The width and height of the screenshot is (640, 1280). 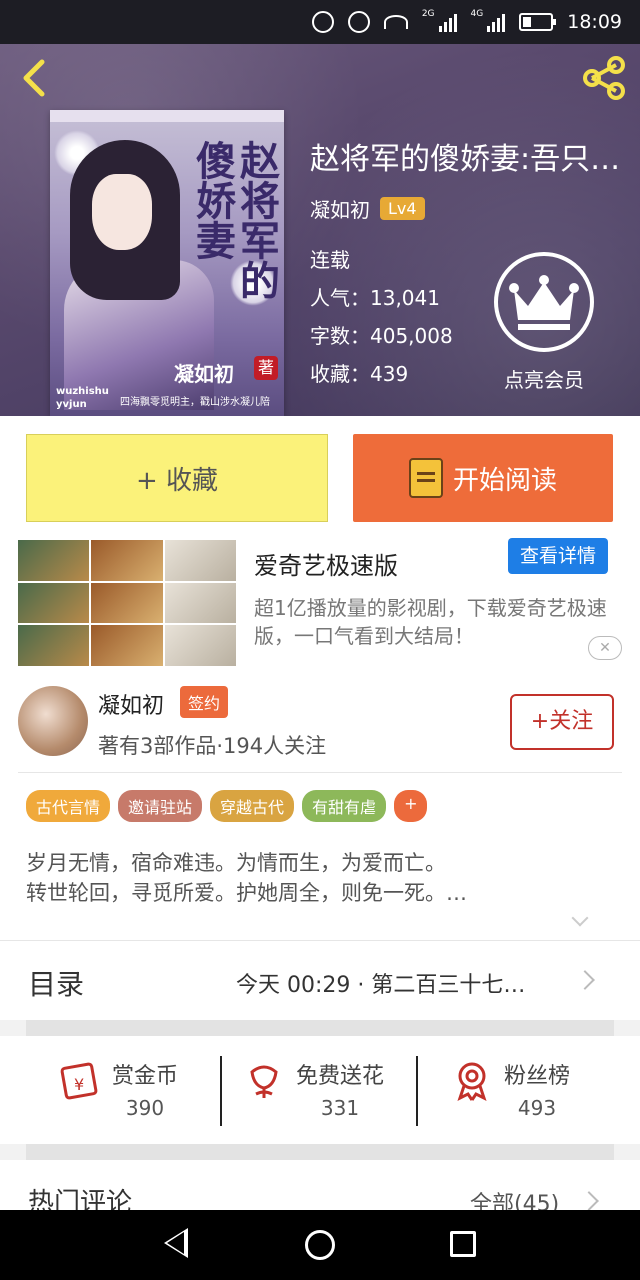 I want to click on data-saver-icon, so click(x=322, y=22).